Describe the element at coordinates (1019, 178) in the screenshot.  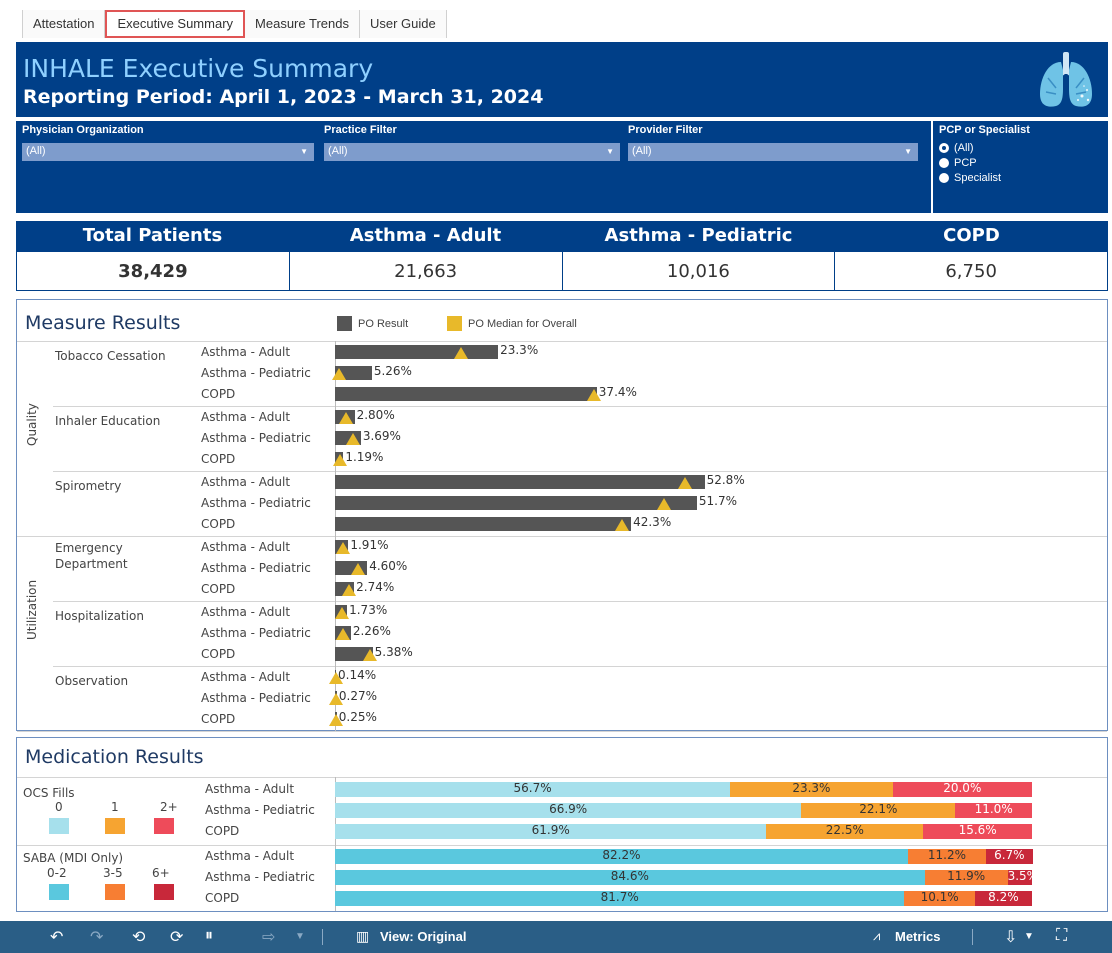
I see `radio-specialist: Specialist` at that location.